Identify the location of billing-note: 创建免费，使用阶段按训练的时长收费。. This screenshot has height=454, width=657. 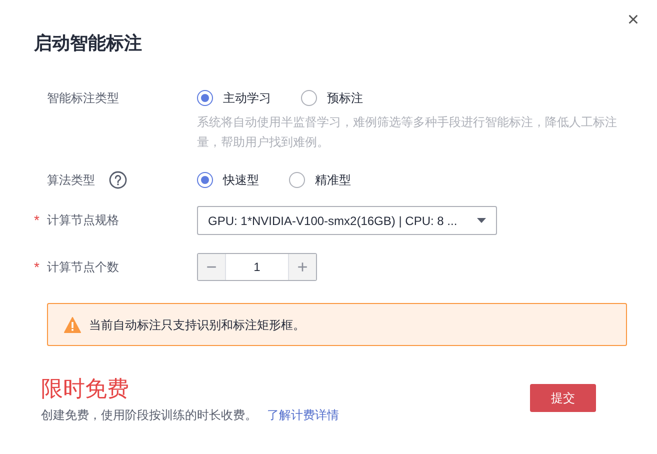
(149, 415).